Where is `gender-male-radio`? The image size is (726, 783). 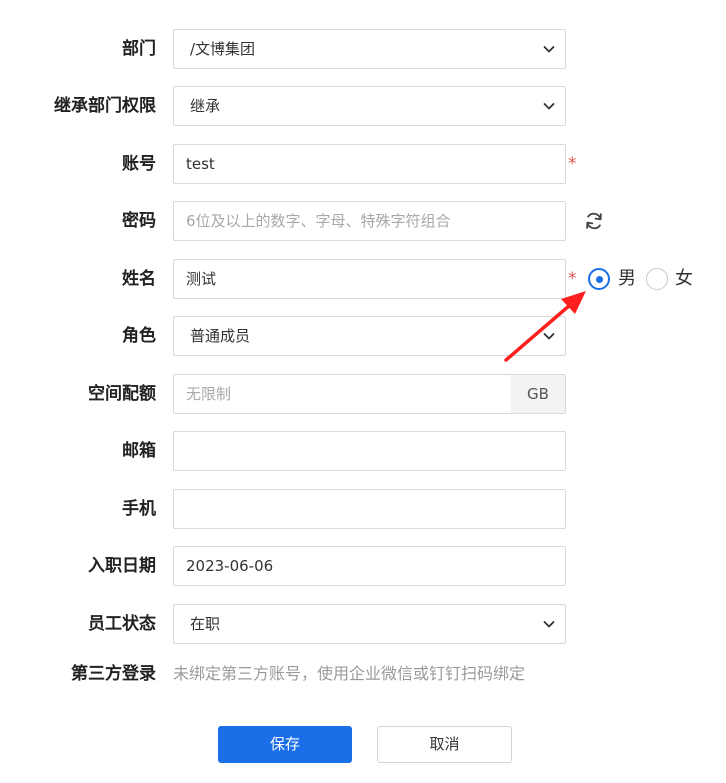
gender-male-radio is located at coordinates (599, 279).